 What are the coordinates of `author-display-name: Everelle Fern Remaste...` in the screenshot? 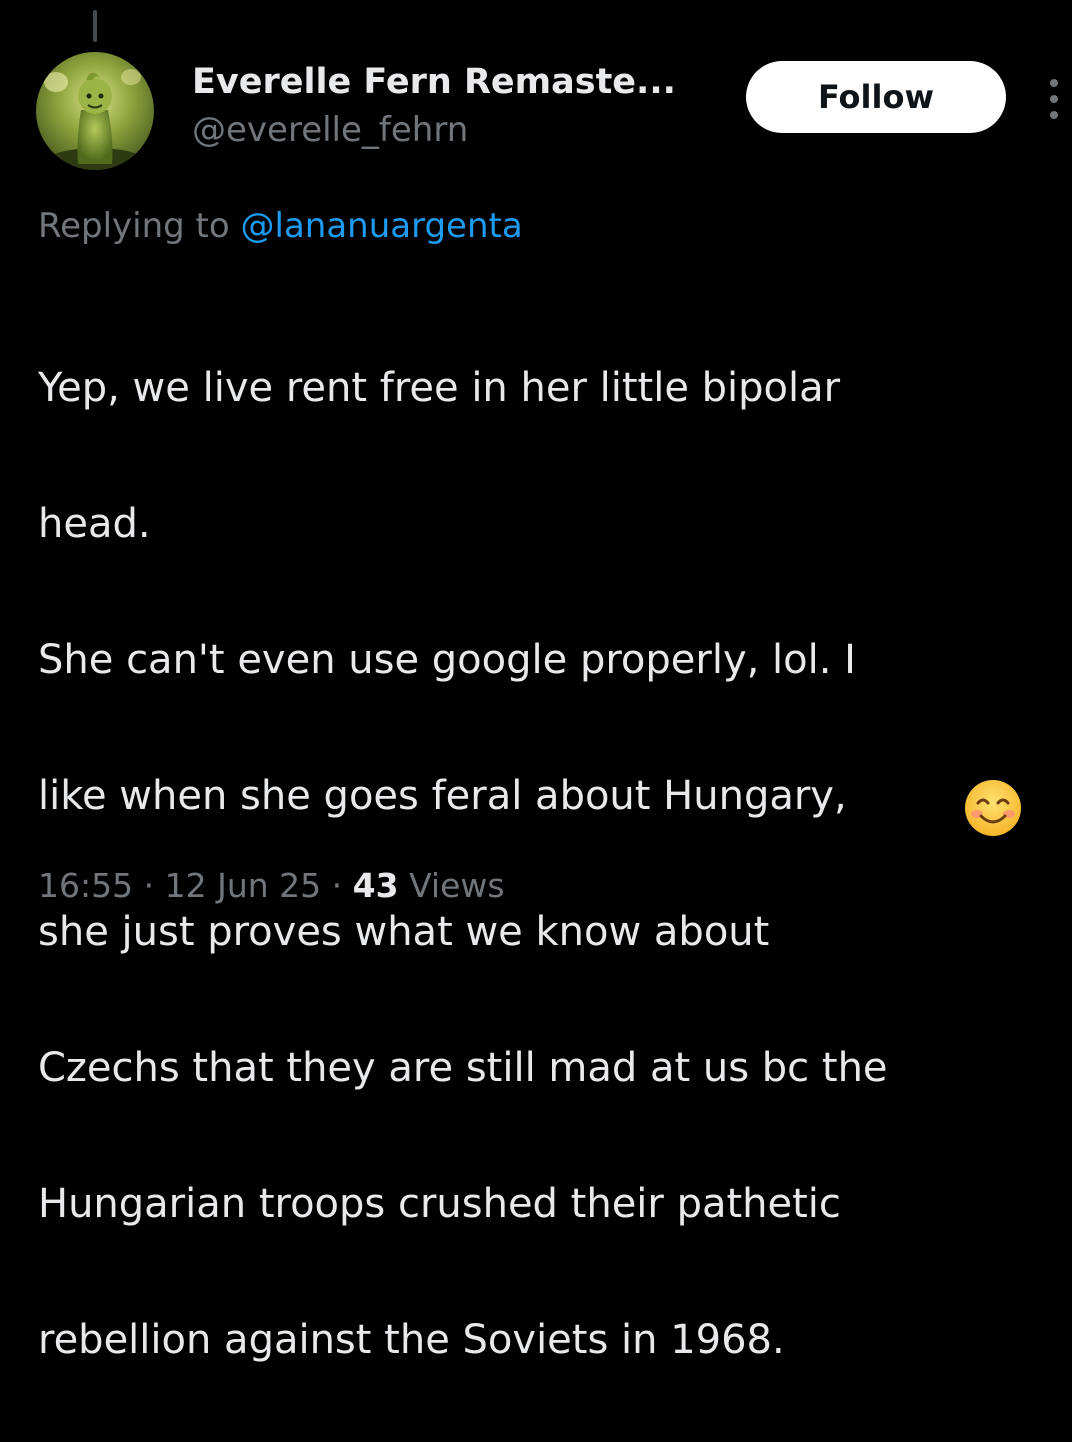 It's located at (457, 82).